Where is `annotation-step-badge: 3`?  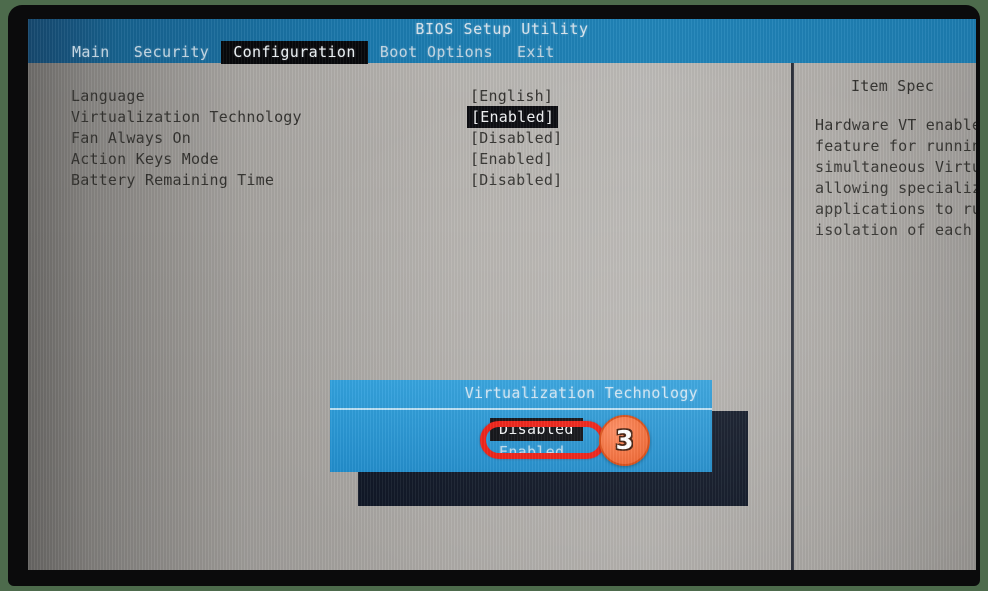
annotation-step-badge: 3 is located at coordinates (624, 440).